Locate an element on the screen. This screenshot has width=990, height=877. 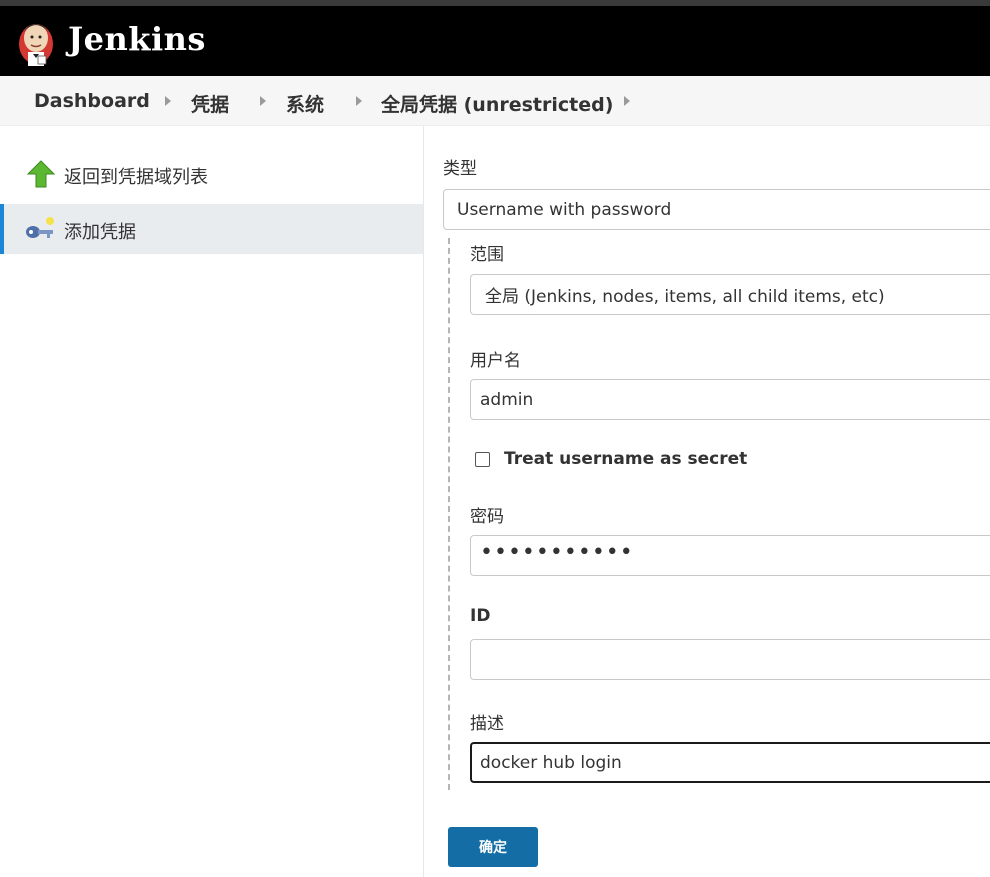
password-field: ••••••••••• is located at coordinates (730, 555).